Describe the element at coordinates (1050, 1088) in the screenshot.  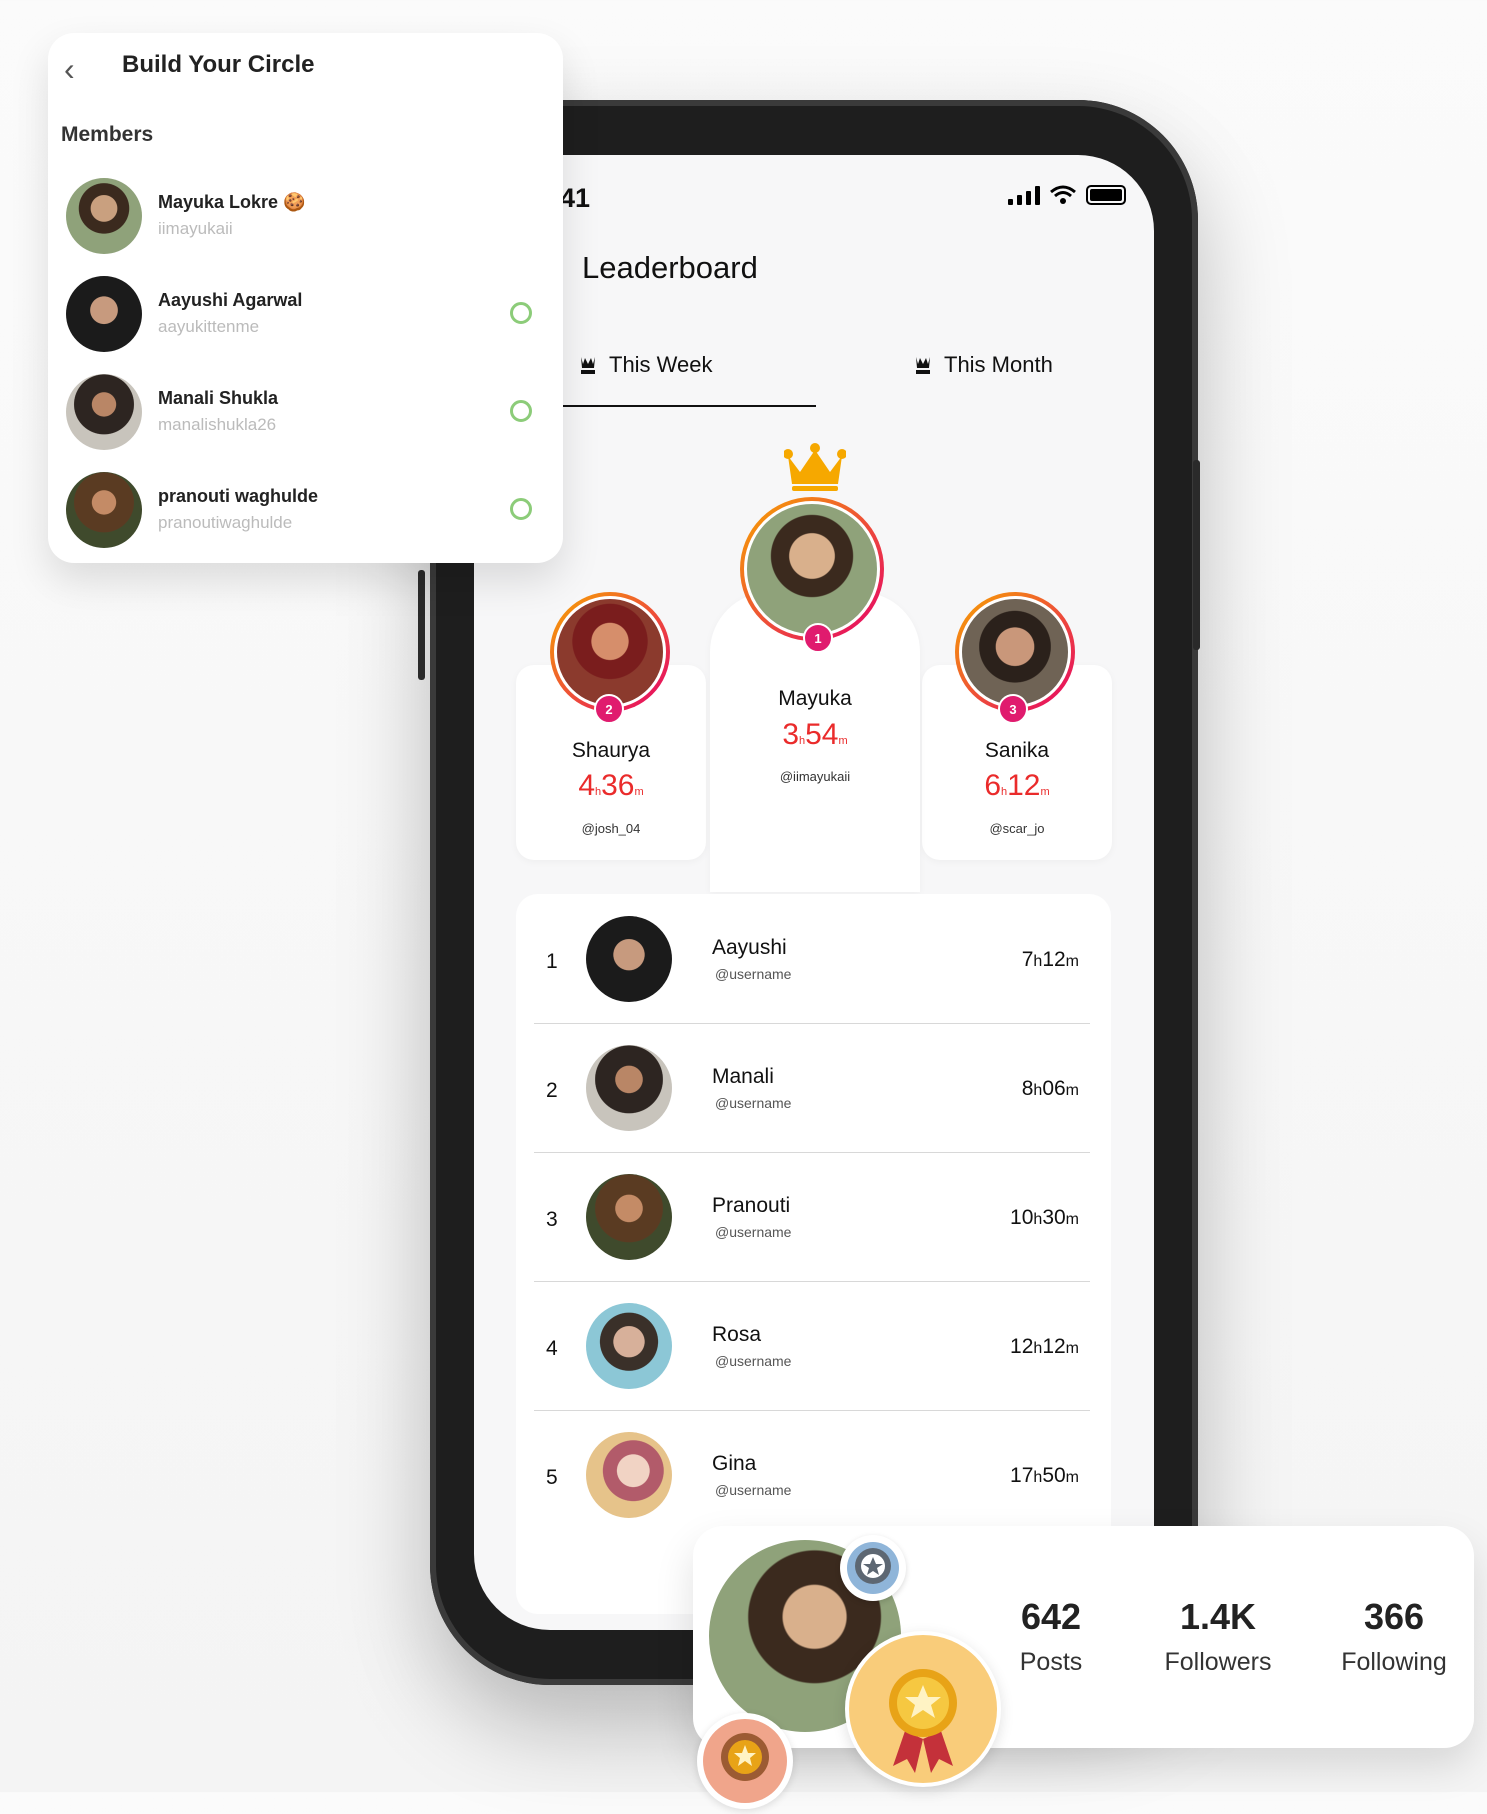
I see `row-time: 8h06m` at that location.